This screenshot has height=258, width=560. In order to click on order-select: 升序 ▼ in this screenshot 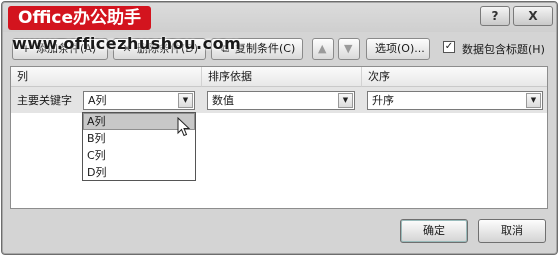, I will do `click(455, 100)`.